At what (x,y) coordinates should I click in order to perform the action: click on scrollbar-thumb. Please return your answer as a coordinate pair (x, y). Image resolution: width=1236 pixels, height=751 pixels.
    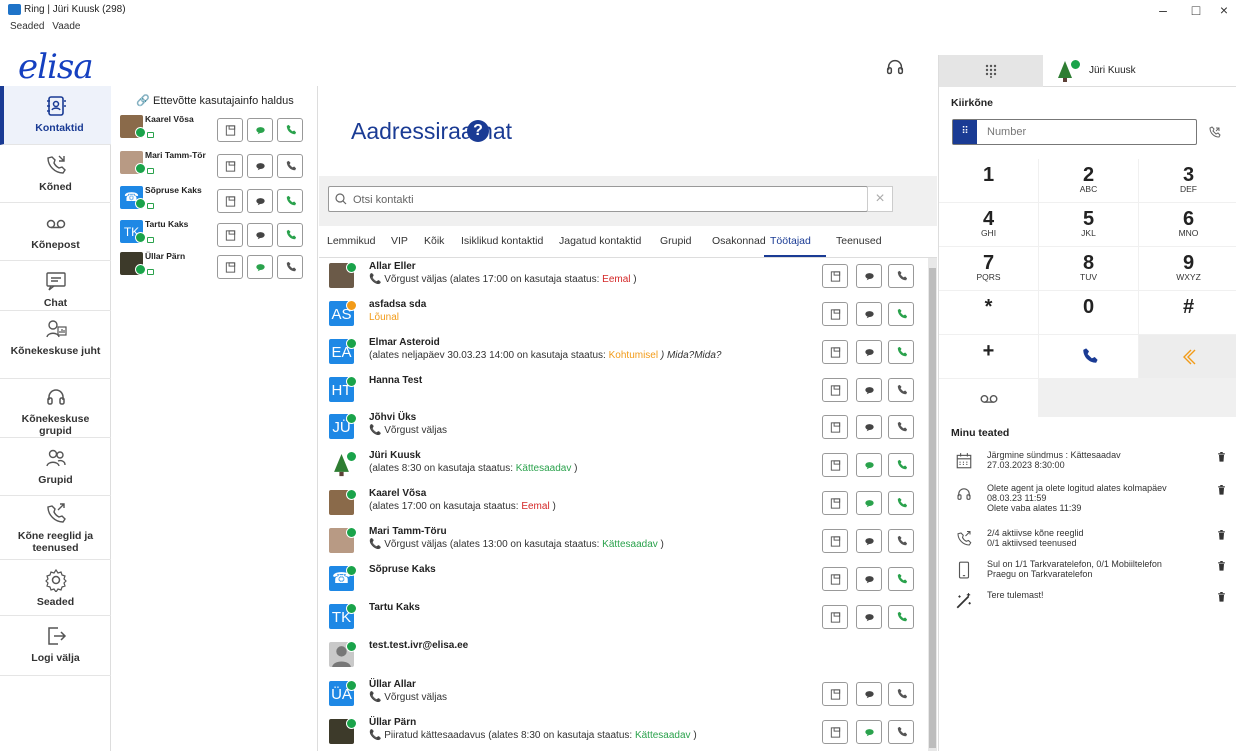
    Looking at the image, I should click on (932, 508).